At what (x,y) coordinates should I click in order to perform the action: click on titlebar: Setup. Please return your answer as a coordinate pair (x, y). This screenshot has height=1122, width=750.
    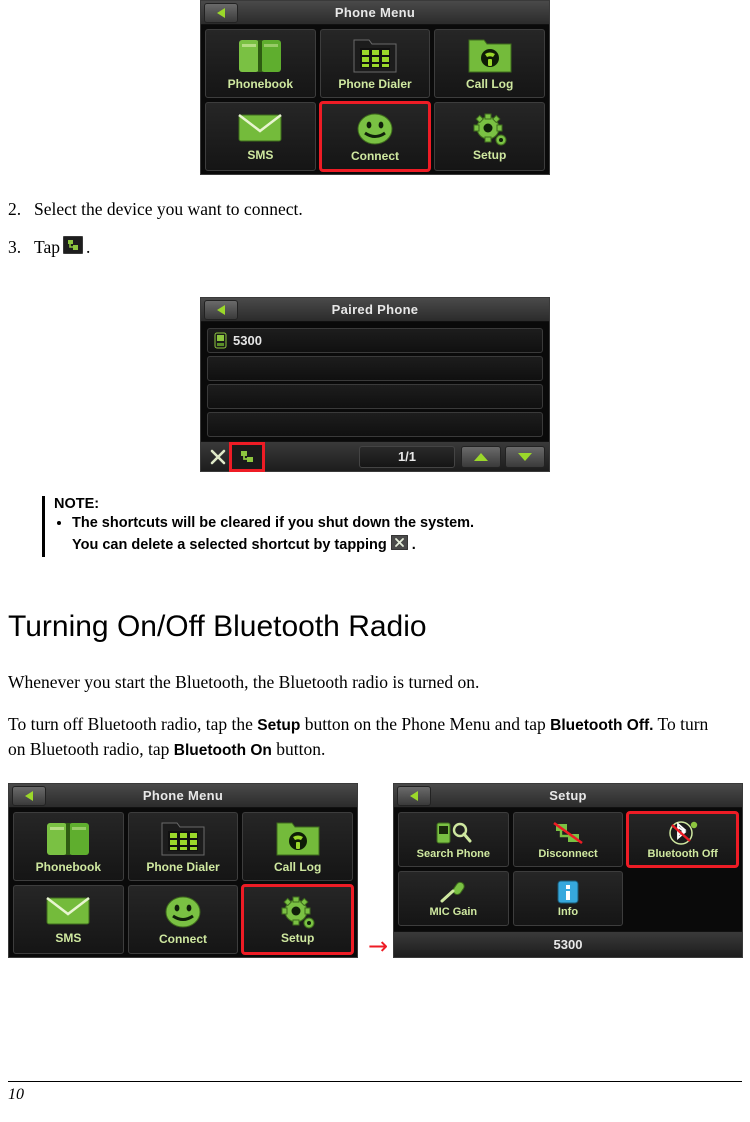
    Looking at the image, I should click on (568, 796).